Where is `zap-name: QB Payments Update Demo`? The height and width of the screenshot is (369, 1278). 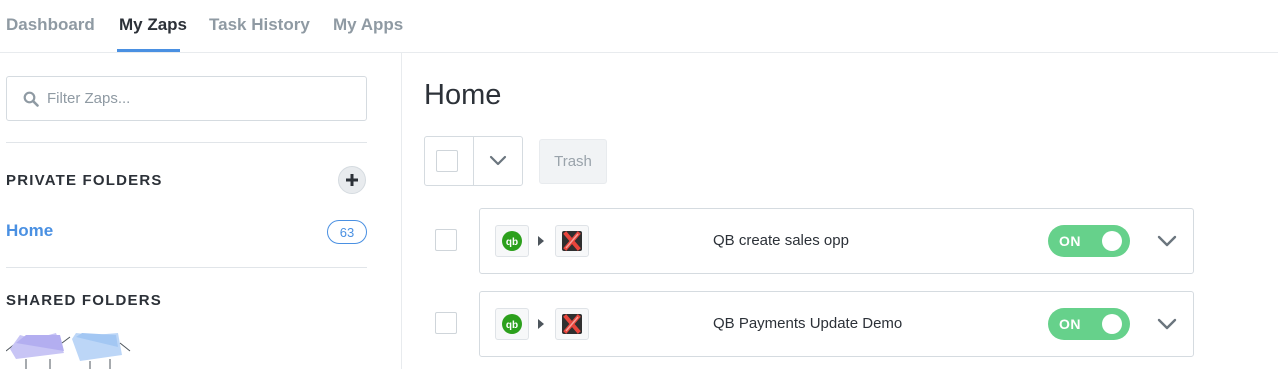 zap-name: QB Payments Update Demo is located at coordinates (807, 323).